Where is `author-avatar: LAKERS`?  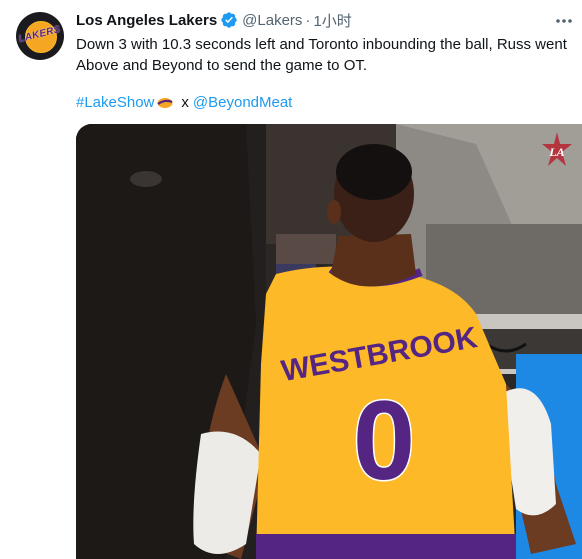
author-avatar: LAKERS is located at coordinates (40, 36).